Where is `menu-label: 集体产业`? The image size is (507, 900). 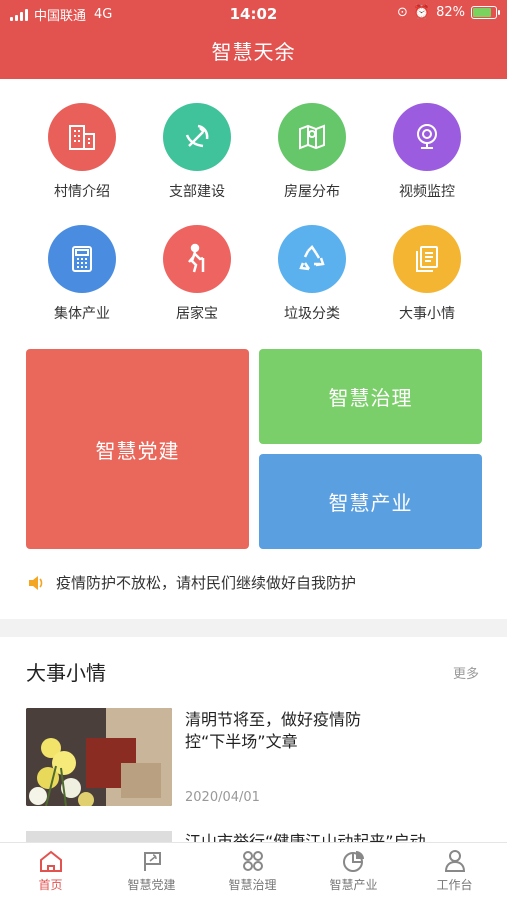 menu-label: 集体产业 is located at coordinates (82, 314).